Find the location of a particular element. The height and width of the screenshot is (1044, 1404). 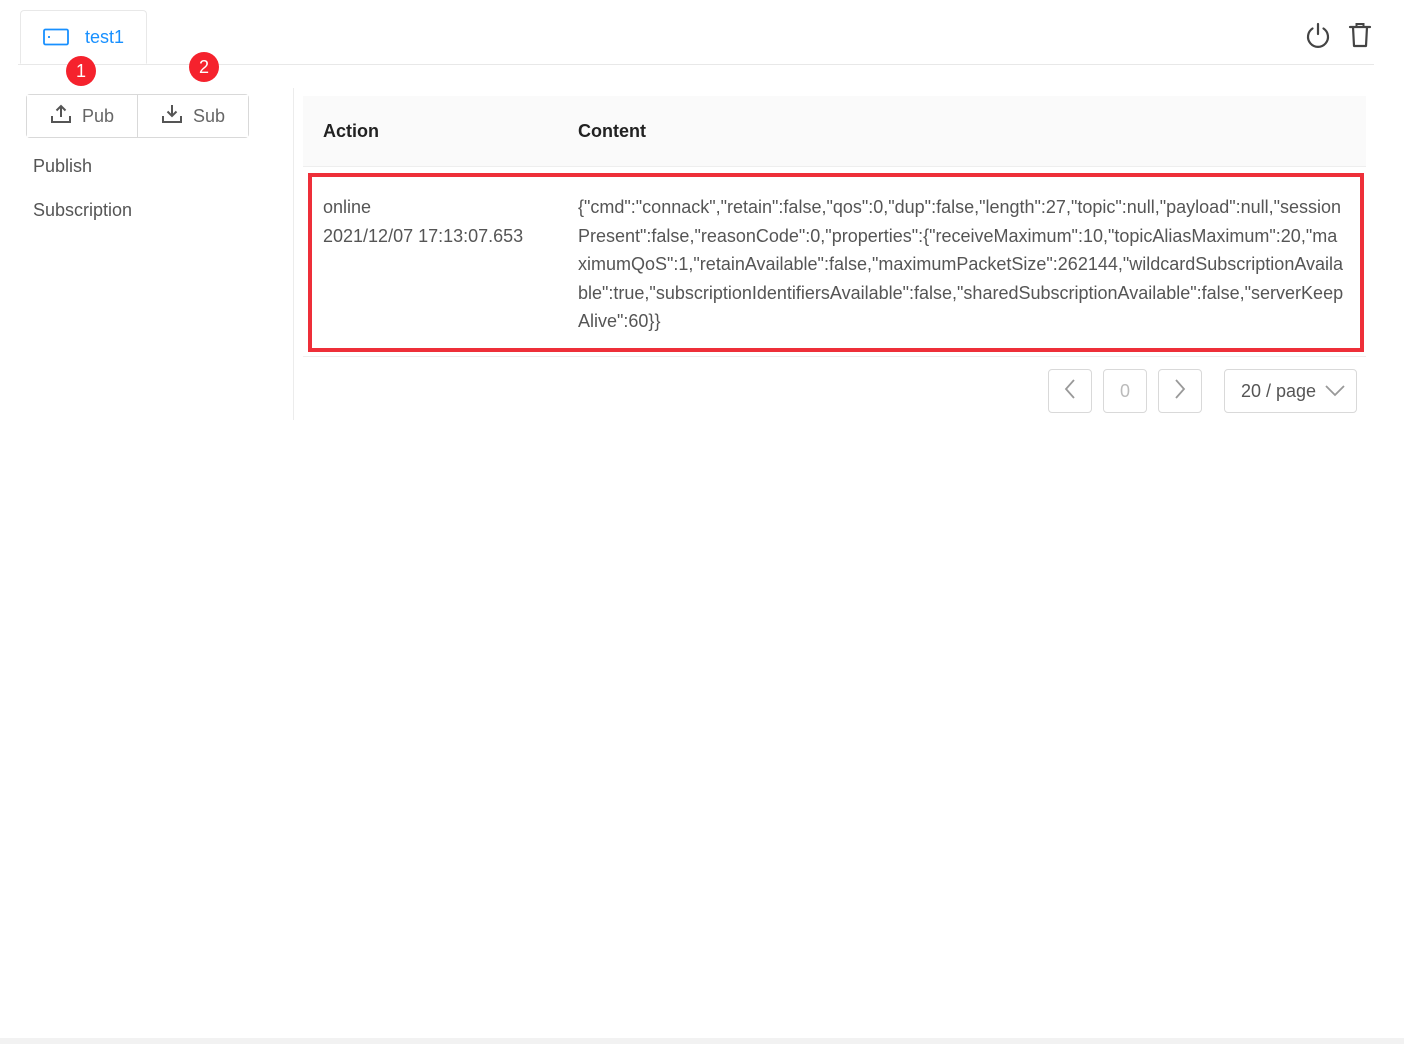

tab-label: test1 is located at coordinates (105, 36).